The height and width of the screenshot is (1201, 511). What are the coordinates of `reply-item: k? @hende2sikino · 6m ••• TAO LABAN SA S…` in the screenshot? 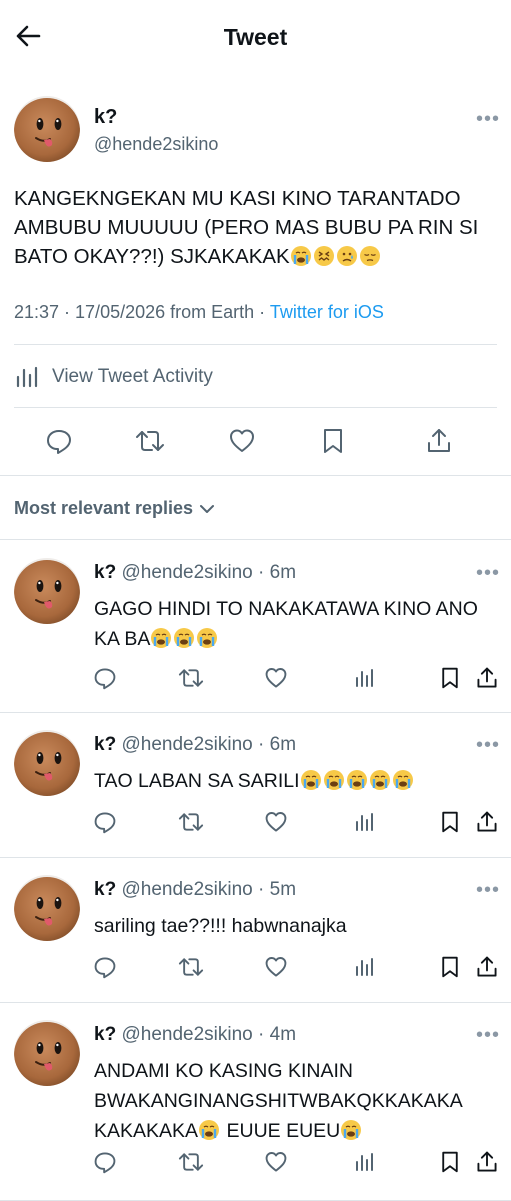 It's located at (255, 785).